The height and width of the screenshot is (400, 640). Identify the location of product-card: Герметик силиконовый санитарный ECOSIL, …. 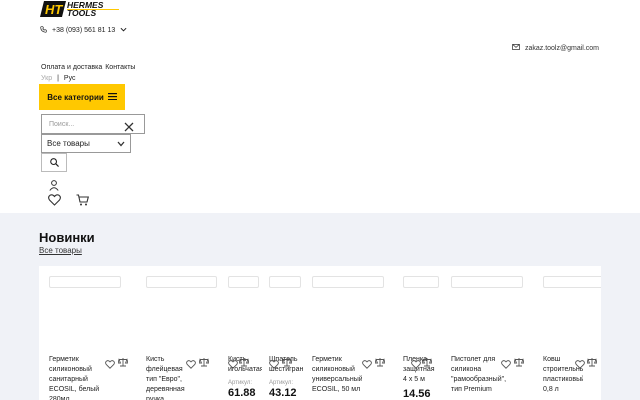
(91, 333).